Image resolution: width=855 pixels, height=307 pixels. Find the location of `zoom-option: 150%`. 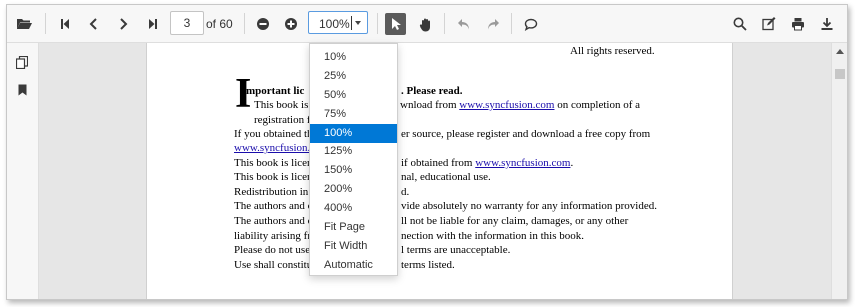

zoom-option: 150% is located at coordinates (353, 170).